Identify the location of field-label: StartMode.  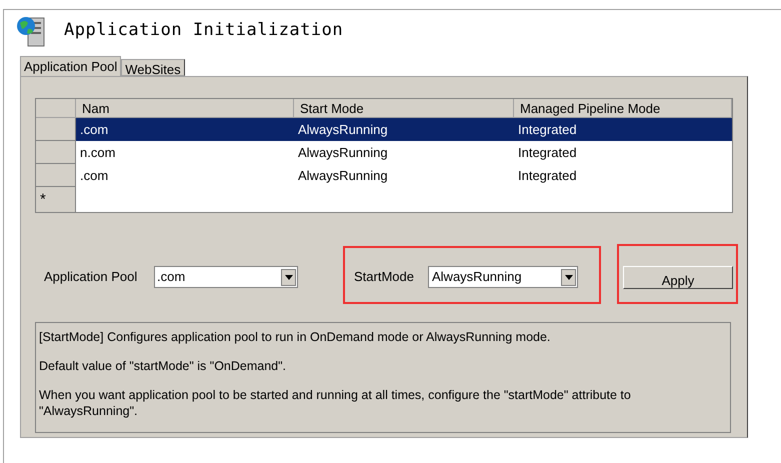
(384, 277).